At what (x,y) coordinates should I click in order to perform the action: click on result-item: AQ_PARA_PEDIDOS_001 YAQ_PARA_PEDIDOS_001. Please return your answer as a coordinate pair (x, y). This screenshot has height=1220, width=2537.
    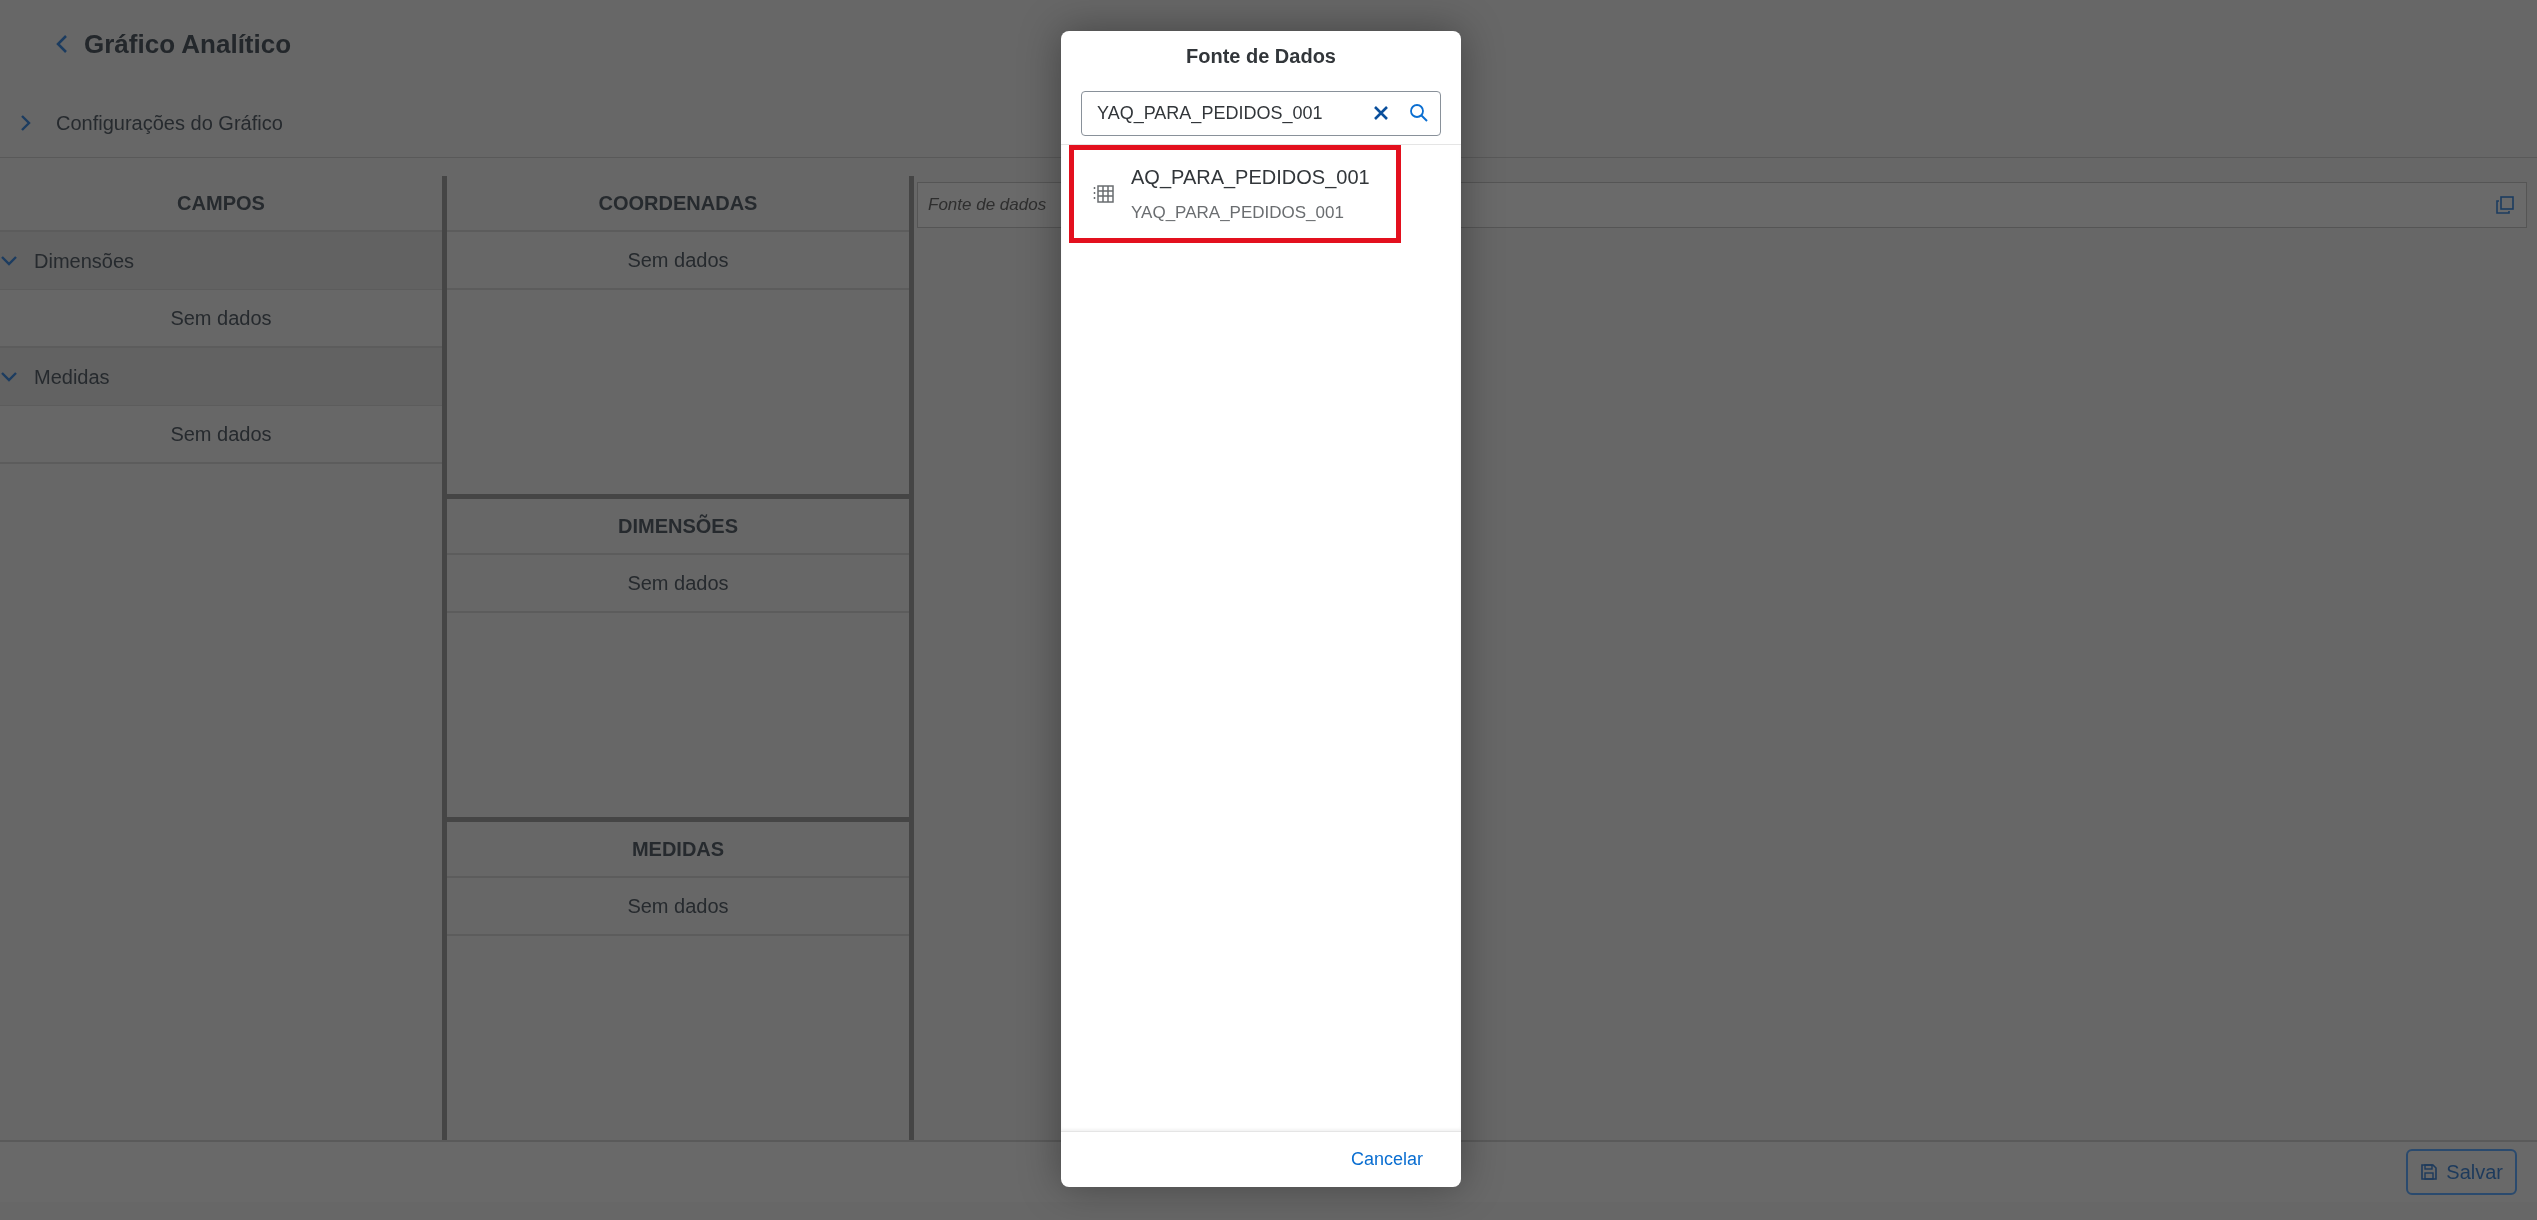
    Looking at the image, I should click on (1235, 194).